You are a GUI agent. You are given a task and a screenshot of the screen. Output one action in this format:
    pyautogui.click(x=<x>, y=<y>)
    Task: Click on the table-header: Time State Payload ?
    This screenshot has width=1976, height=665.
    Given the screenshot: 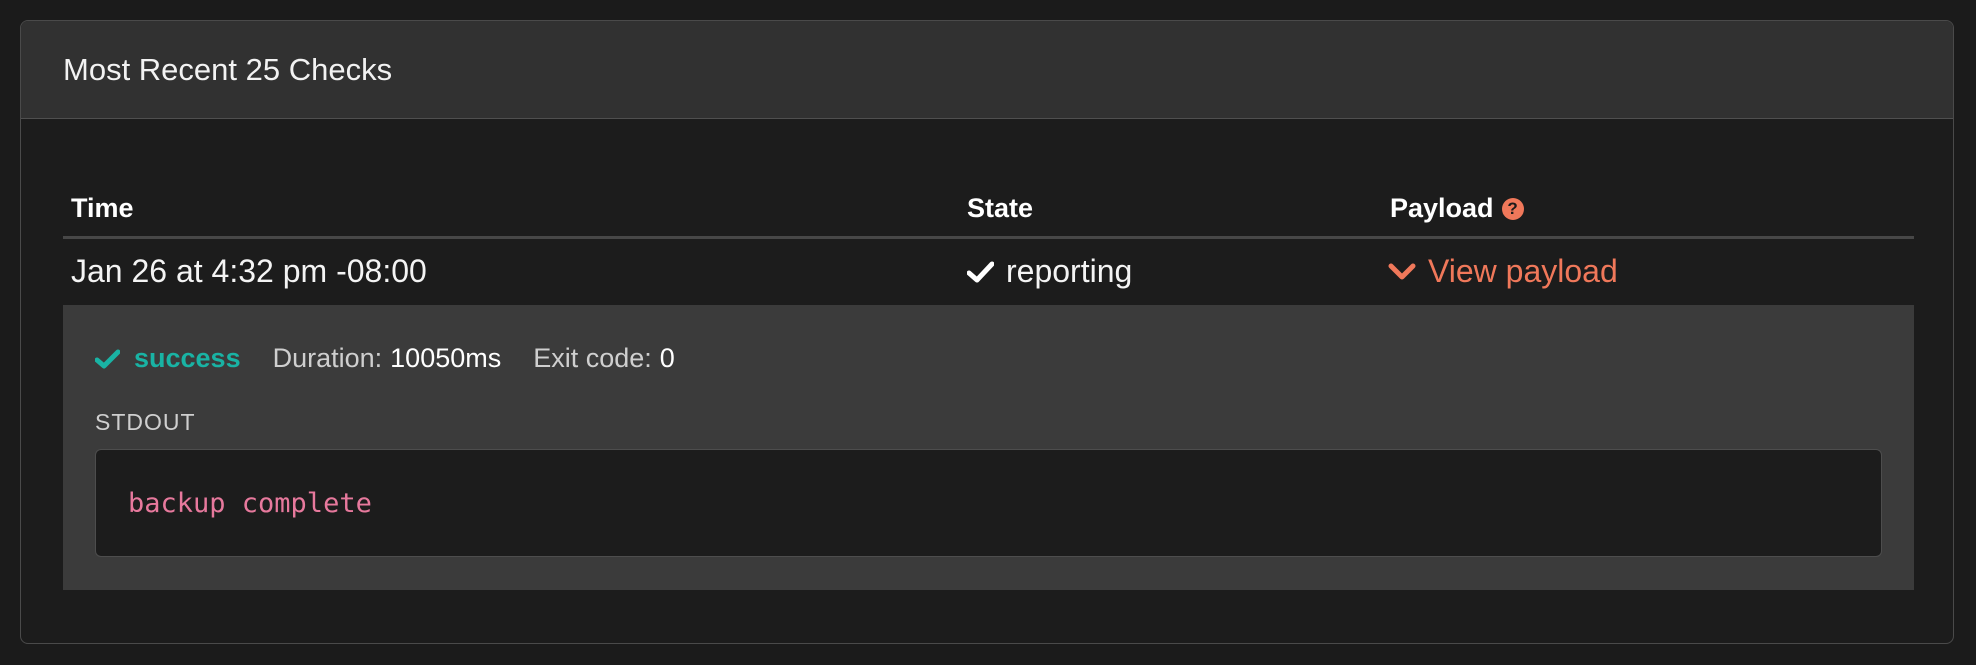 What is the action you would take?
    pyautogui.click(x=988, y=200)
    